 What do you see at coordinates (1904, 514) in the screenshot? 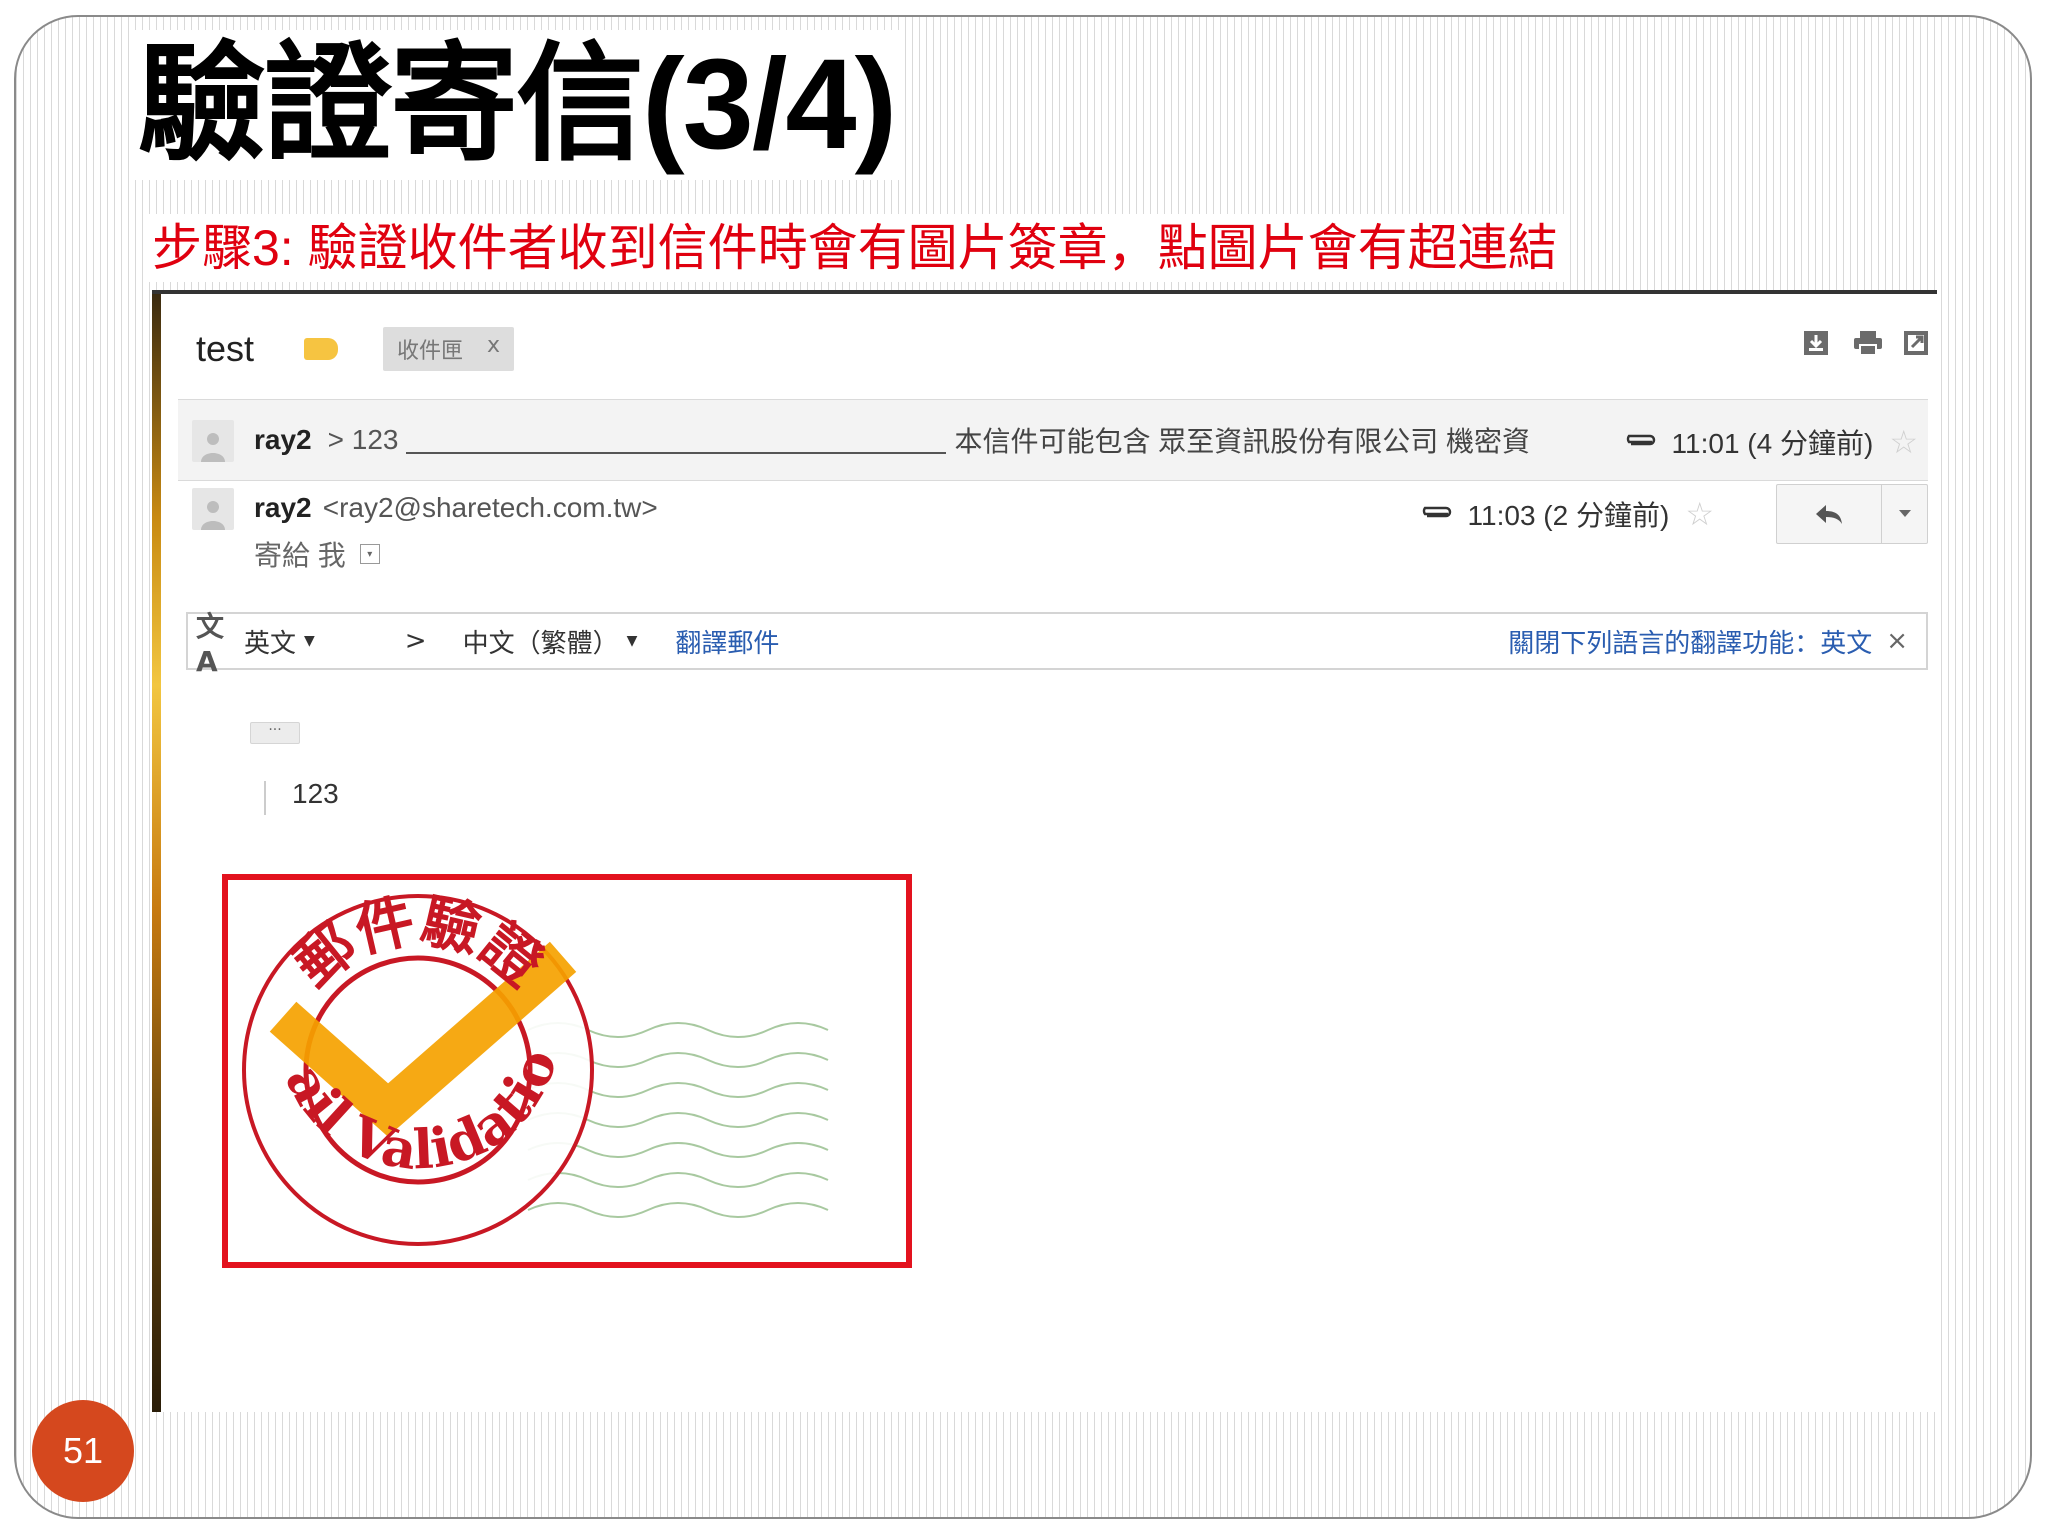
I see `more-options-icon` at bounding box center [1904, 514].